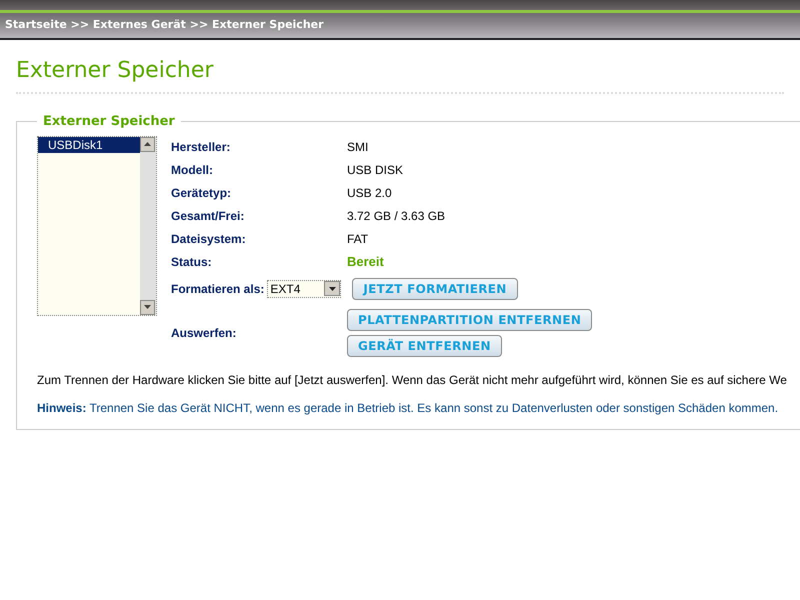 The height and width of the screenshot is (600, 800). What do you see at coordinates (412, 380) in the screenshot?
I see `info-text: Zum Trennen der Hardware klicken Sie bitte auf [Jetzt auswerfen]. Wenn das Gerät nicht mehr aufgeführt wird, können Sie es auf sichere We` at bounding box center [412, 380].